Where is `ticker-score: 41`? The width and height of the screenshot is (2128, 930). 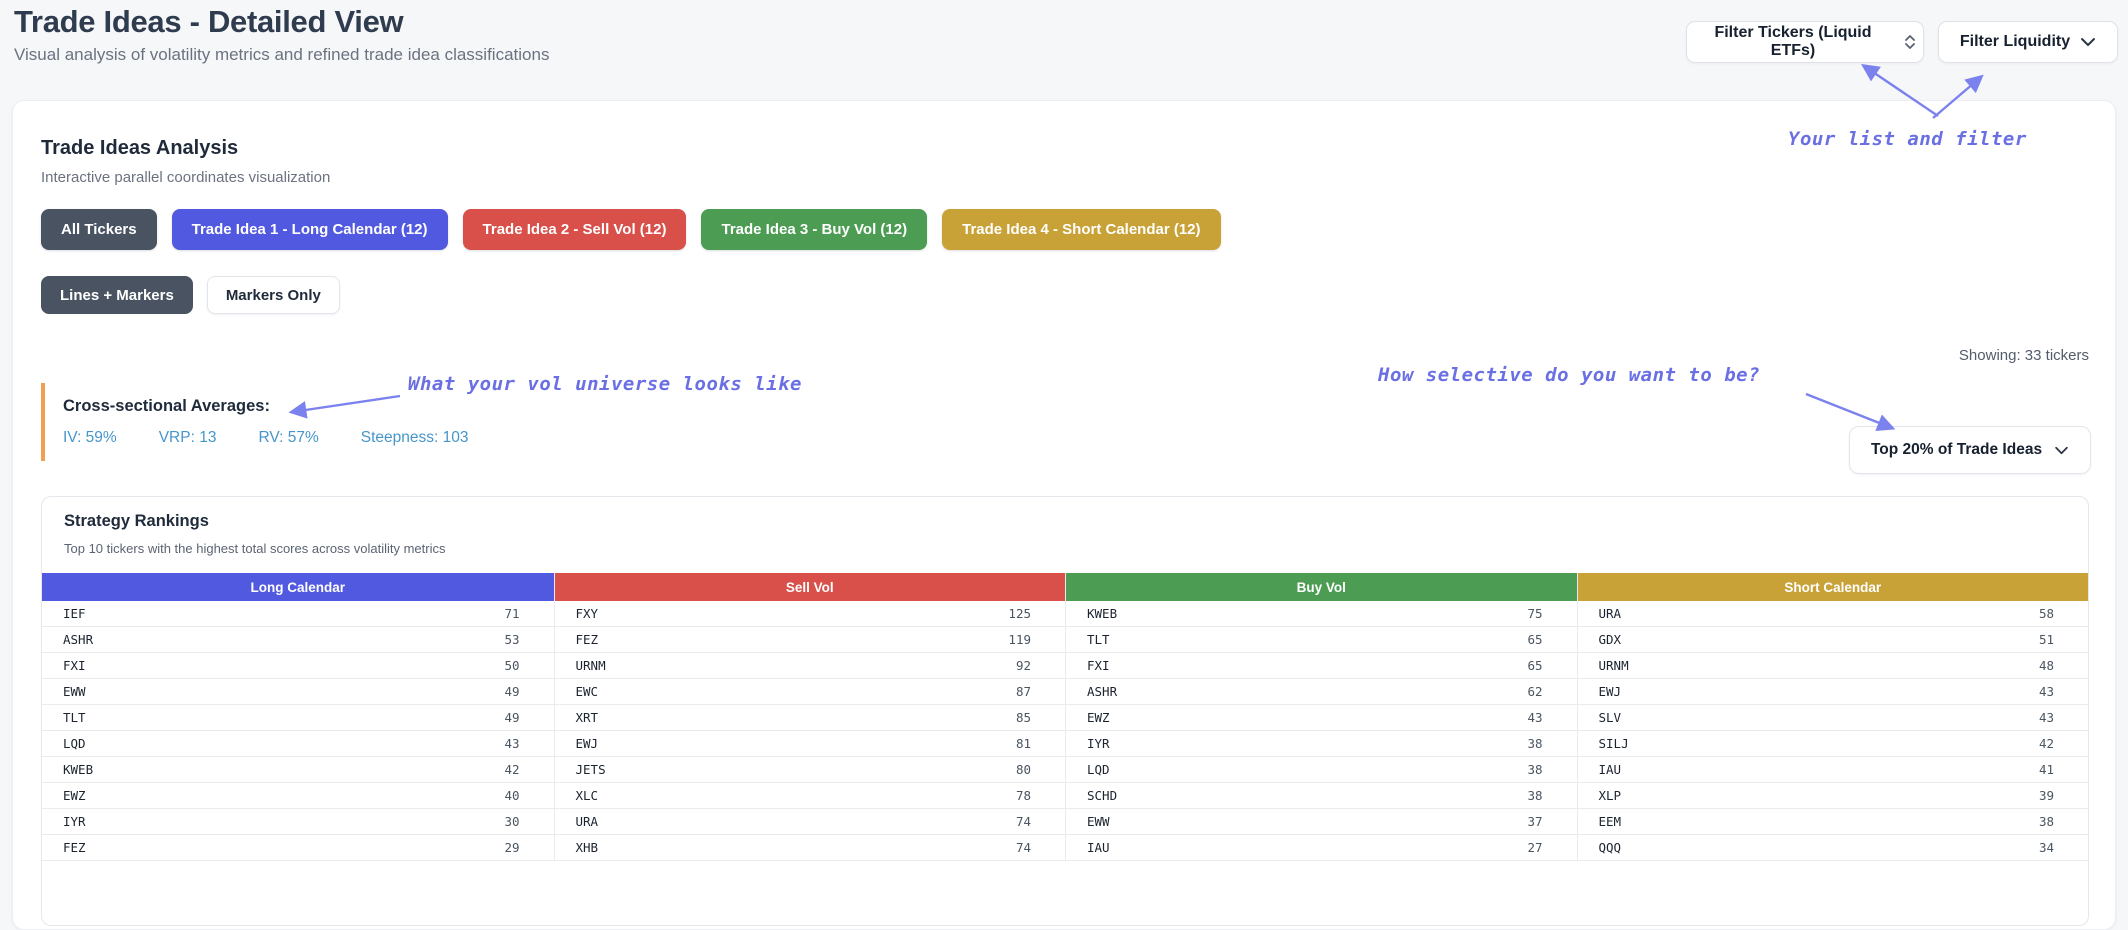 ticker-score: 41 is located at coordinates (2046, 769).